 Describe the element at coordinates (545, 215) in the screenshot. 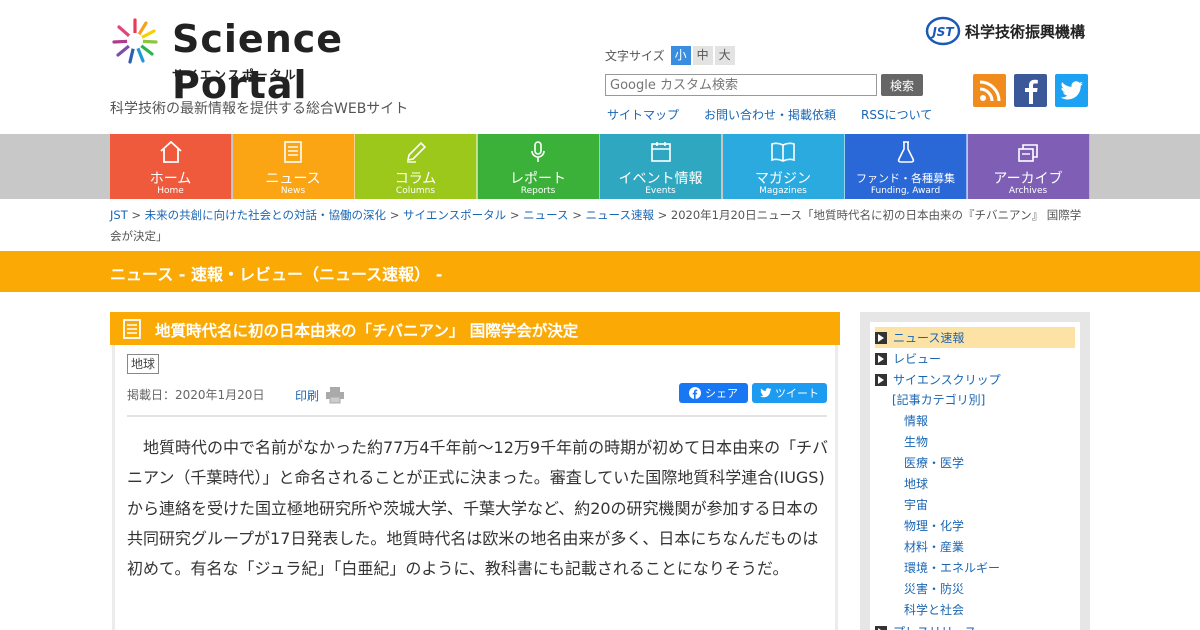

I see `breadcrumb-link-news: ニュース` at that location.